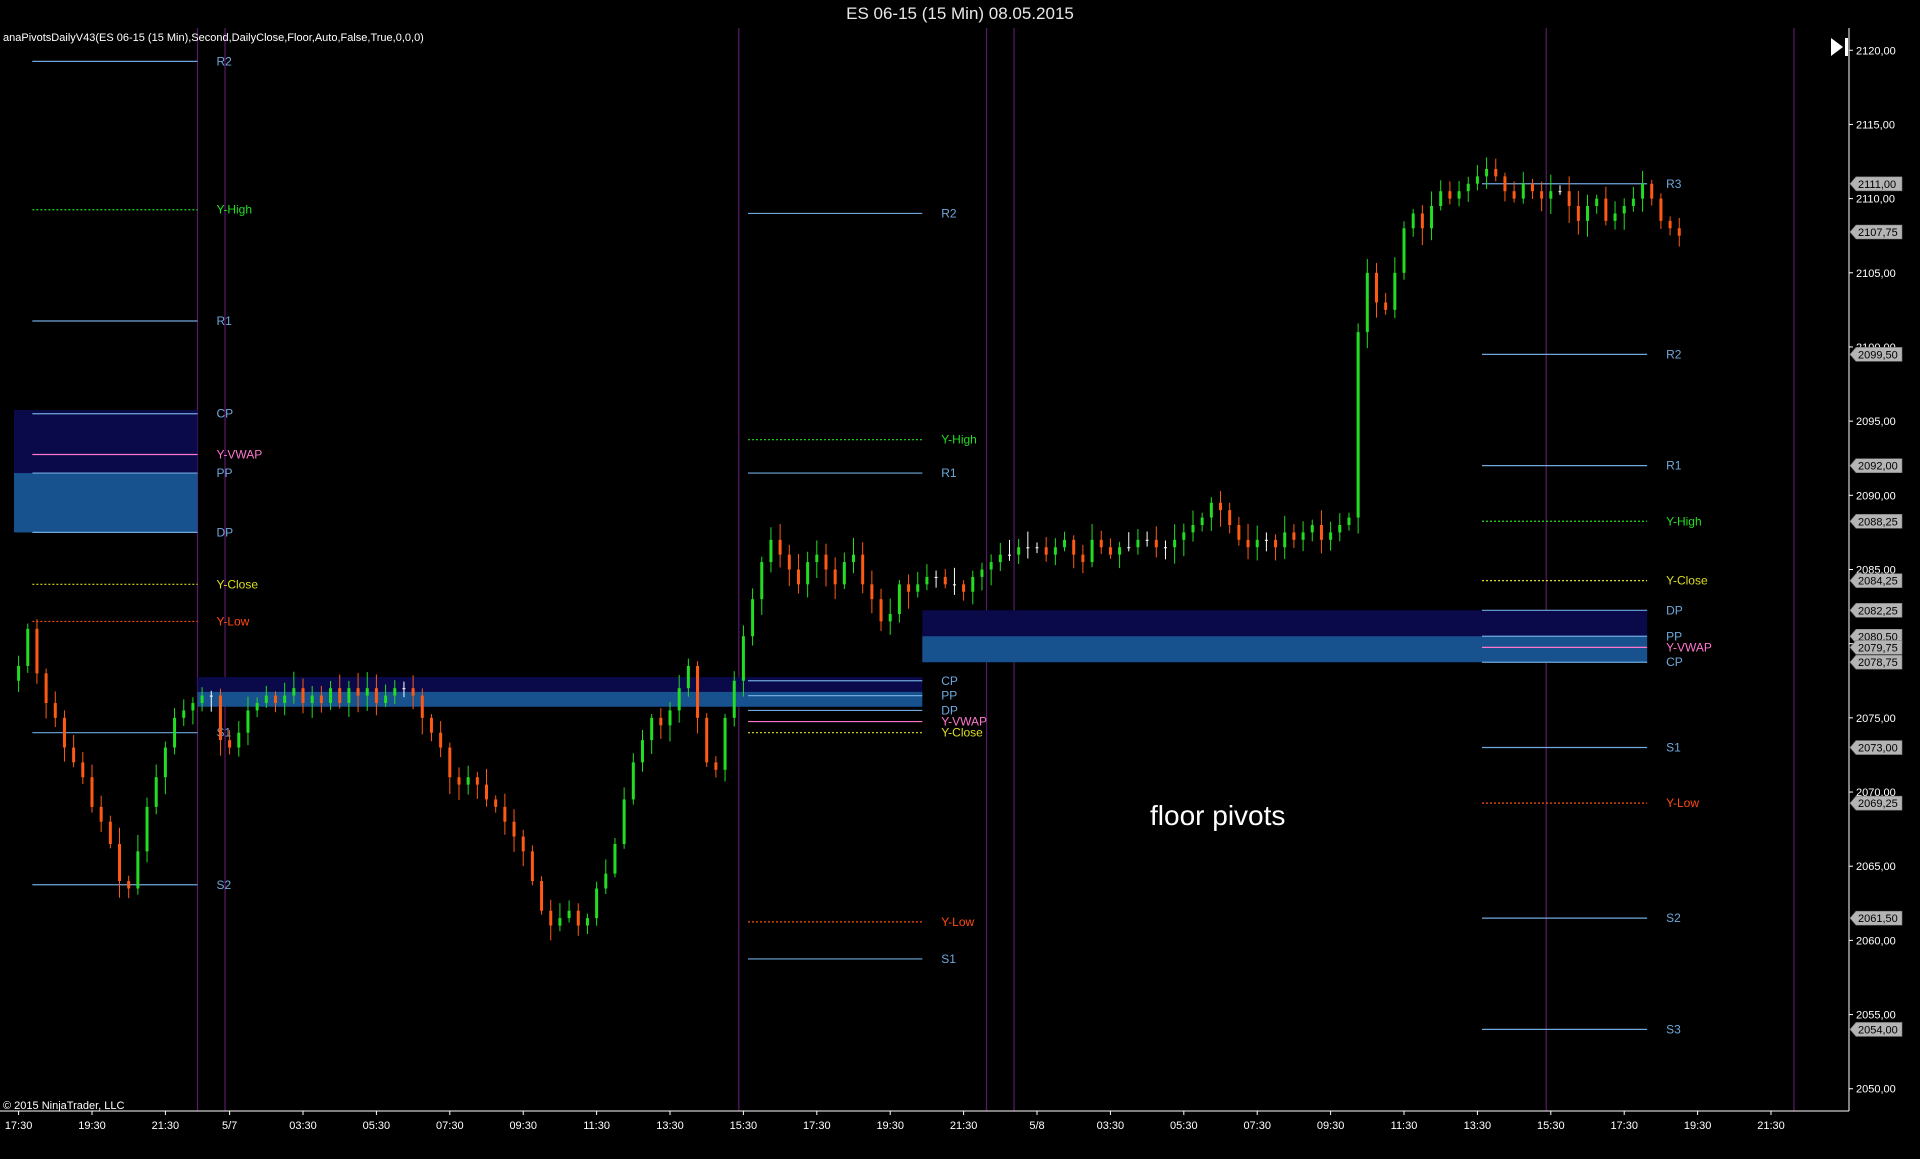 The height and width of the screenshot is (1159, 1920). Describe the element at coordinates (1876, 51) in the screenshot. I see `price-tick-label: 2120,00` at that location.